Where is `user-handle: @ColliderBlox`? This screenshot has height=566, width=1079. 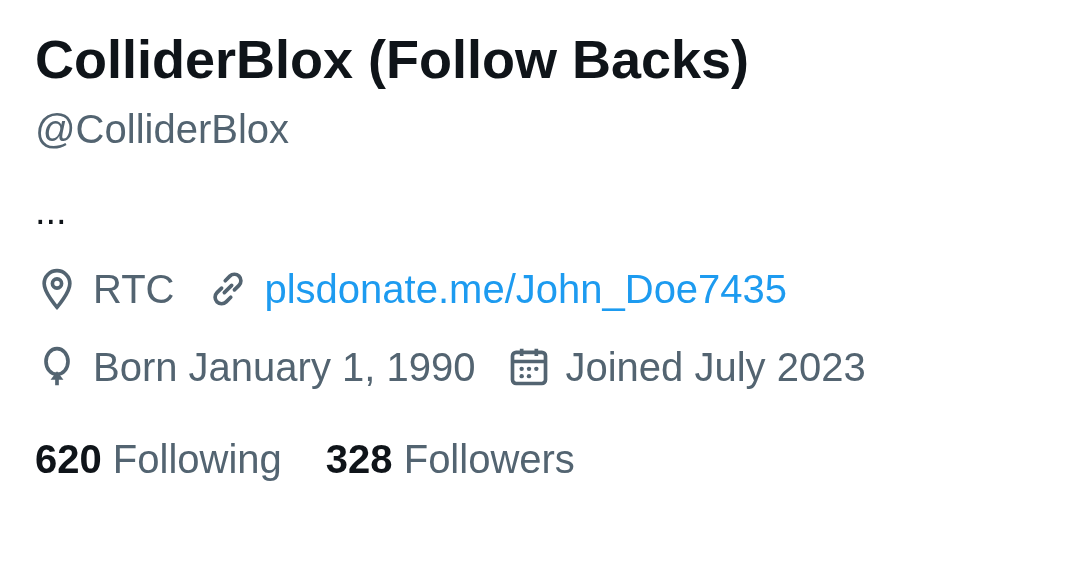 user-handle: @ColliderBlox is located at coordinates (163, 129).